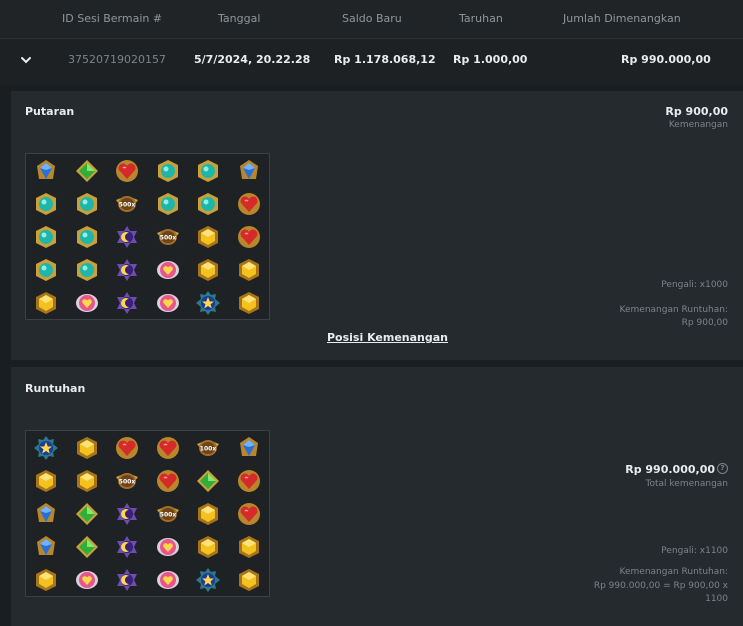  I want to click on col-header-date: Tanggal, so click(239, 18).